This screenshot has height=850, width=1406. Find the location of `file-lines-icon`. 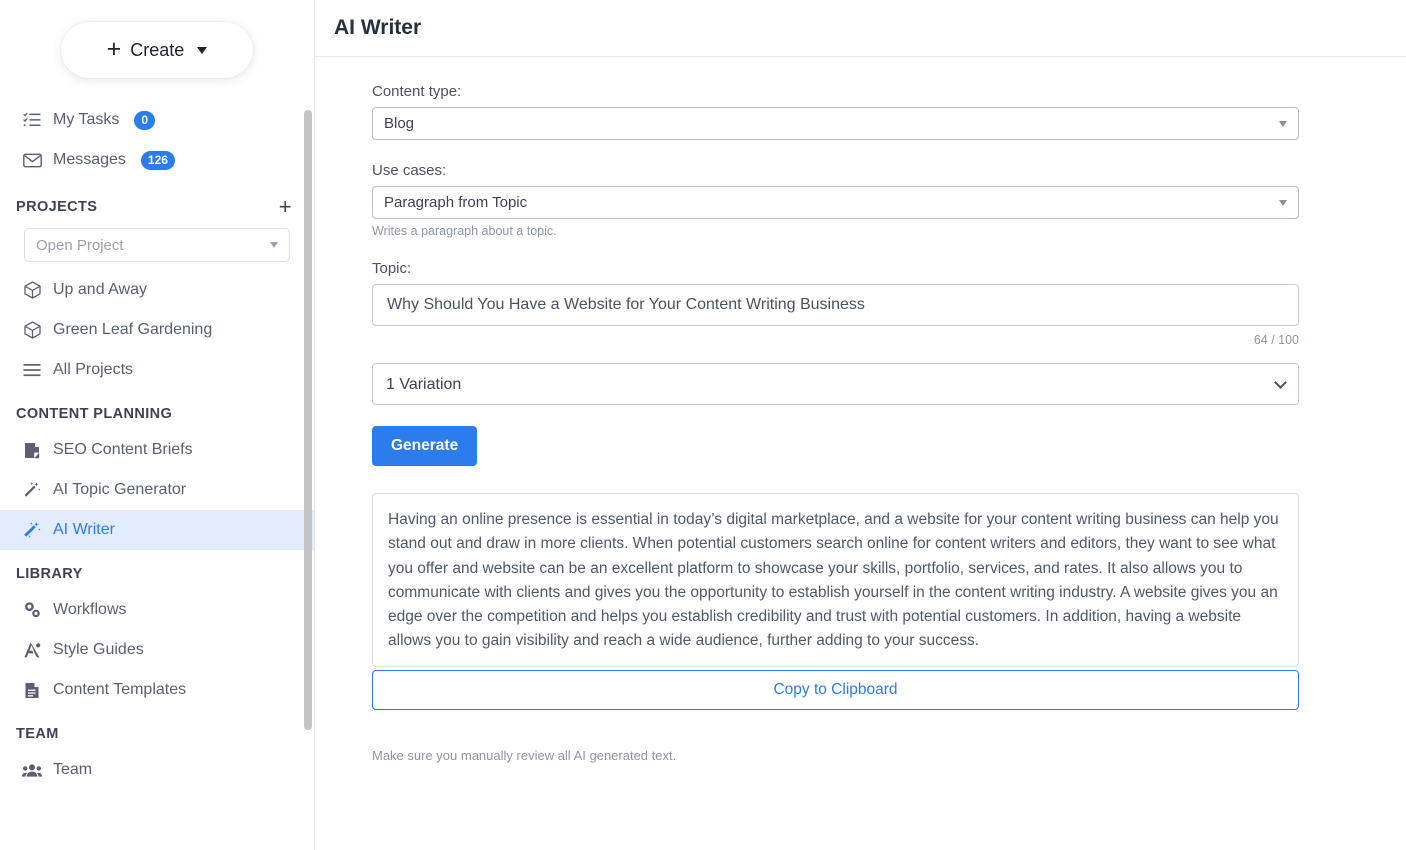

file-lines-icon is located at coordinates (32, 690).